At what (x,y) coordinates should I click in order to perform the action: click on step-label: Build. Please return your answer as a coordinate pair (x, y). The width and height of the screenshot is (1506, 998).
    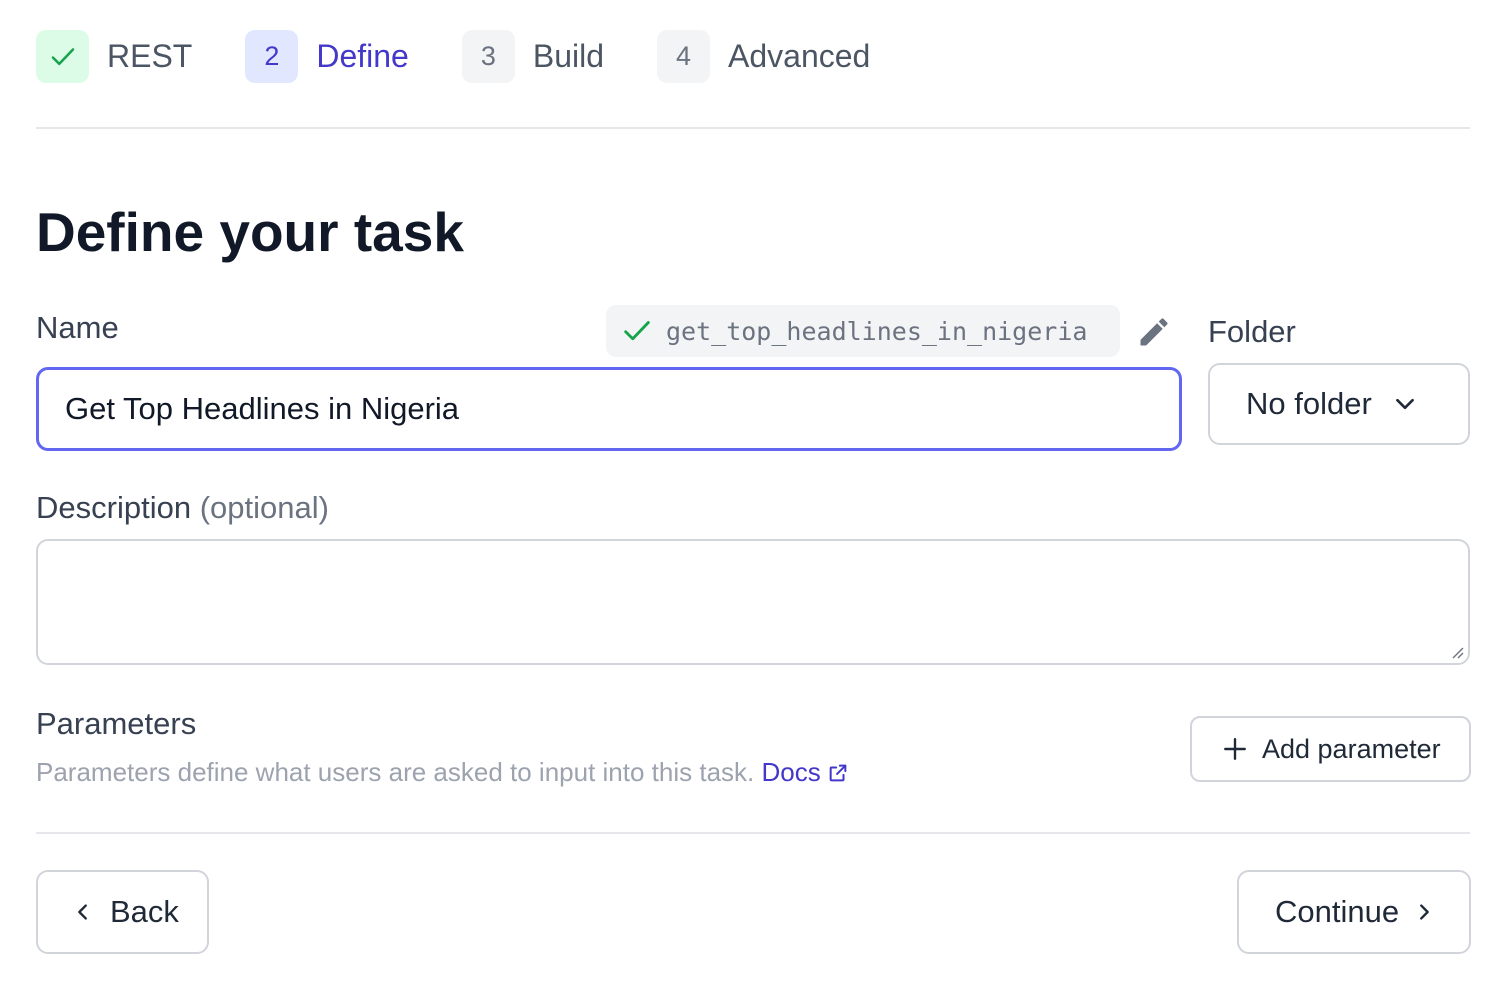
    Looking at the image, I should click on (568, 56).